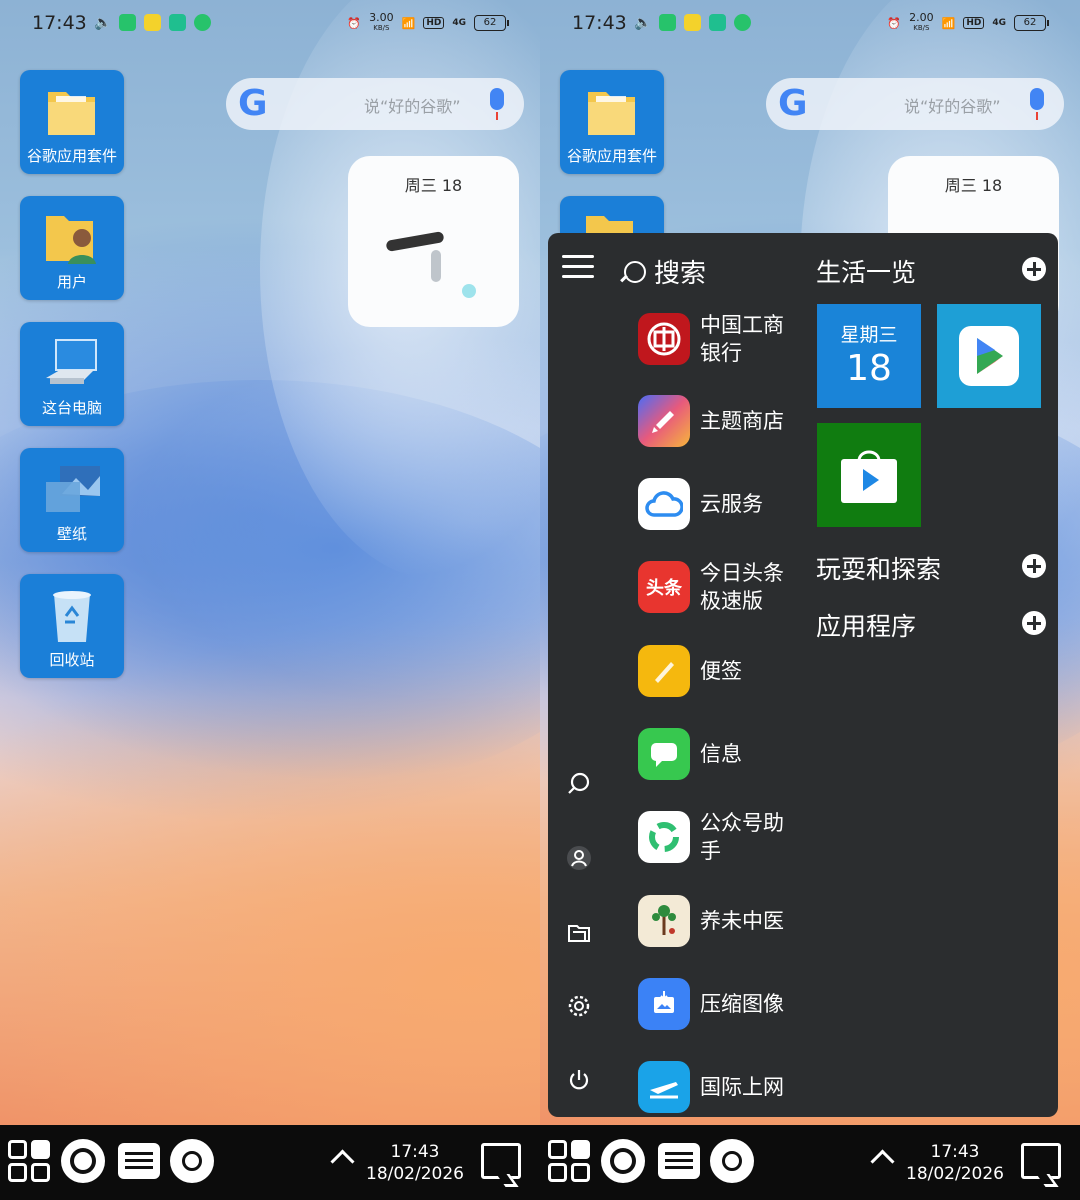 The width and height of the screenshot is (1080, 1200). What do you see at coordinates (579, 1080) in the screenshot?
I see `power-icon` at bounding box center [579, 1080].